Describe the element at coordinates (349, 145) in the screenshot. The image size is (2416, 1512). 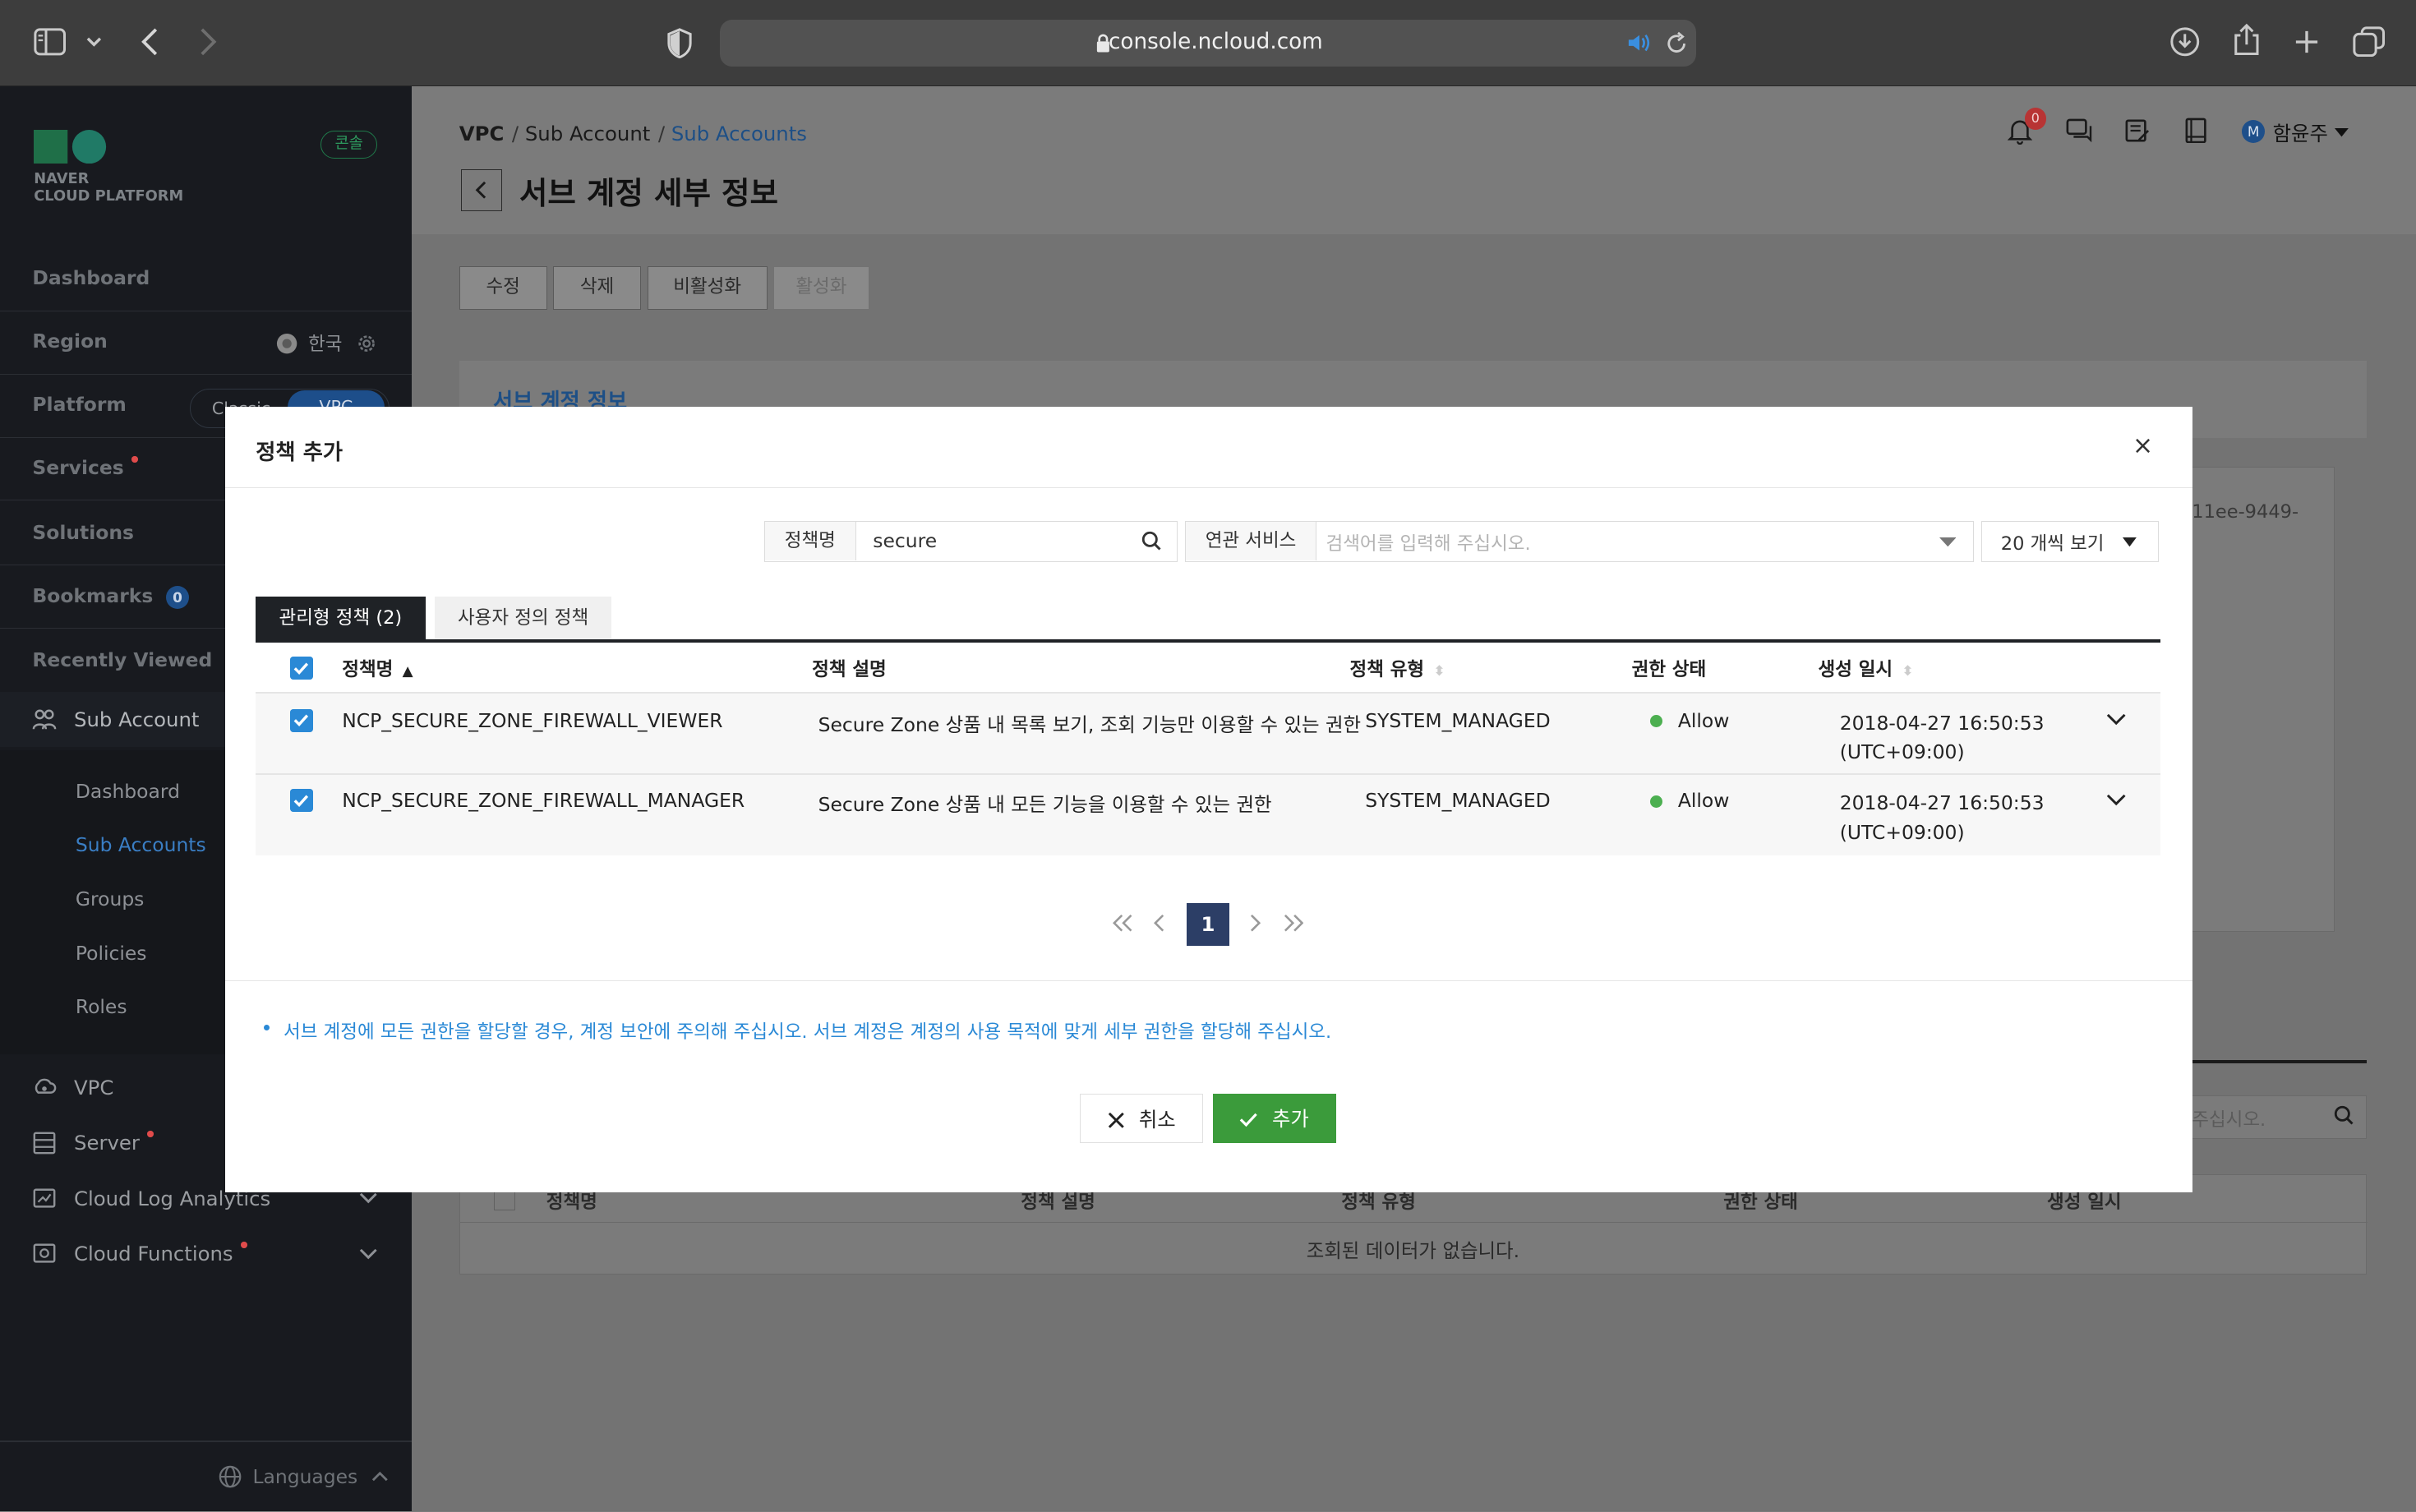
I see `console-badge: 콘솔` at that location.